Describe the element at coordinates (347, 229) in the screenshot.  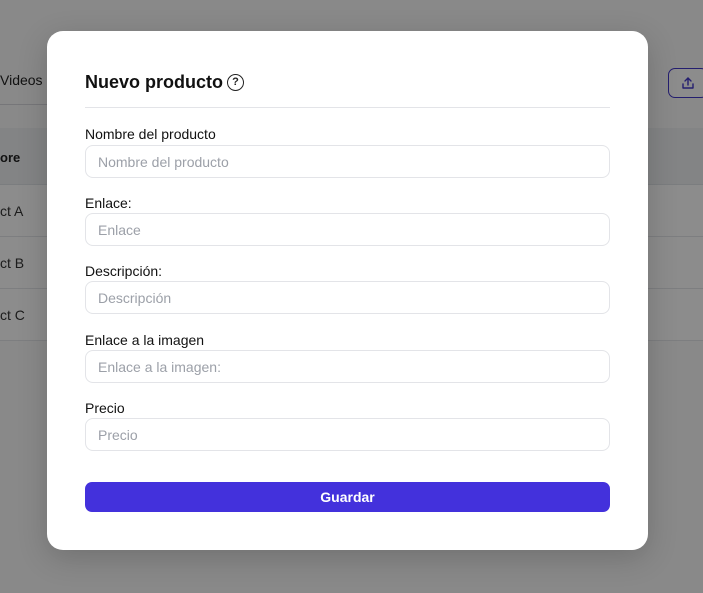
I see `link-input` at that location.